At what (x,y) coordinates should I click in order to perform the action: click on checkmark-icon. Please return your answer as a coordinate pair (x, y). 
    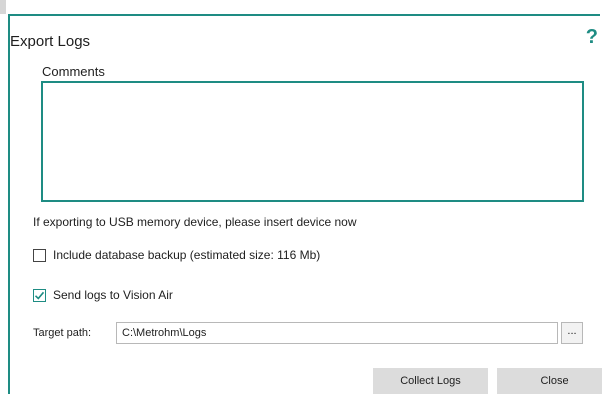
    Looking at the image, I should click on (39, 295).